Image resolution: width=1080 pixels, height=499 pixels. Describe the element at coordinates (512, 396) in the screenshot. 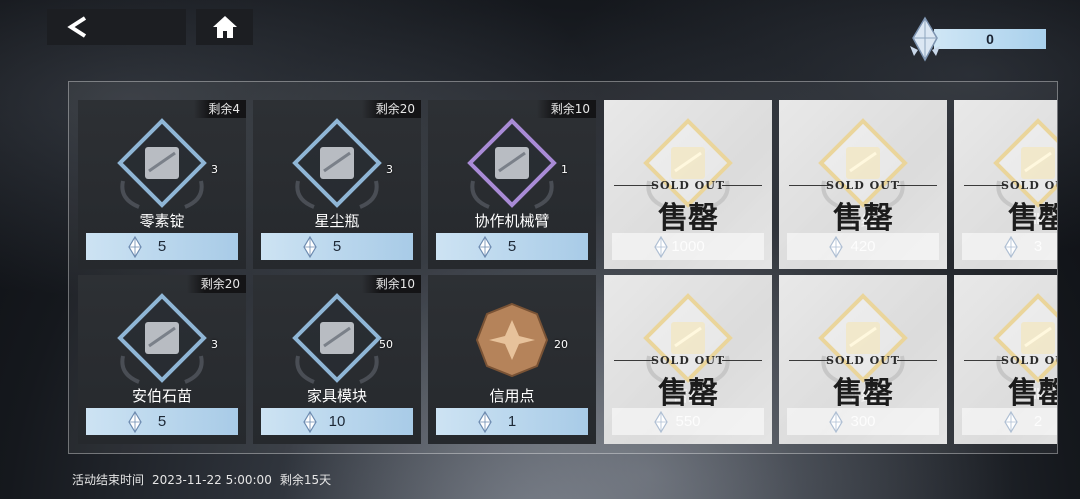

I see `item-name: 信用点` at that location.